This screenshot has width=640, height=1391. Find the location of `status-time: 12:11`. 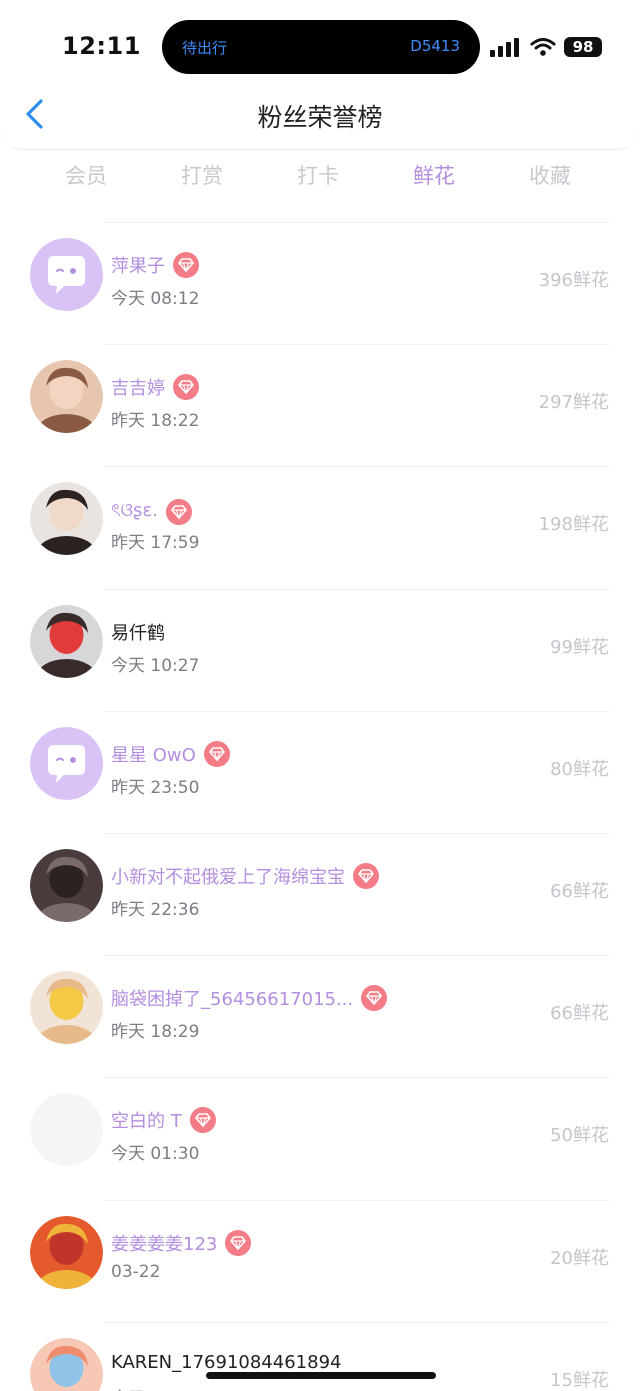

status-time: 12:11 is located at coordinates (101, 46).